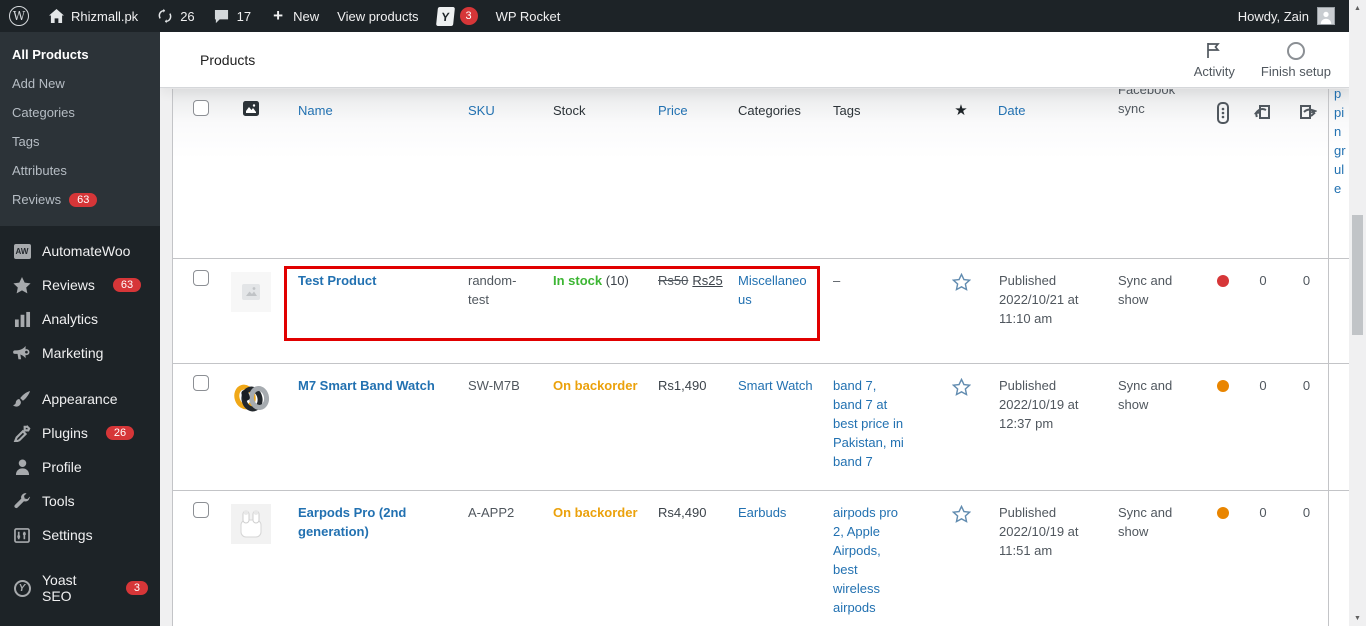 Image resolution: width=1366 pixels, height=626 pixels. I want to click on sync-in-count: 0, so click(1263, 512).